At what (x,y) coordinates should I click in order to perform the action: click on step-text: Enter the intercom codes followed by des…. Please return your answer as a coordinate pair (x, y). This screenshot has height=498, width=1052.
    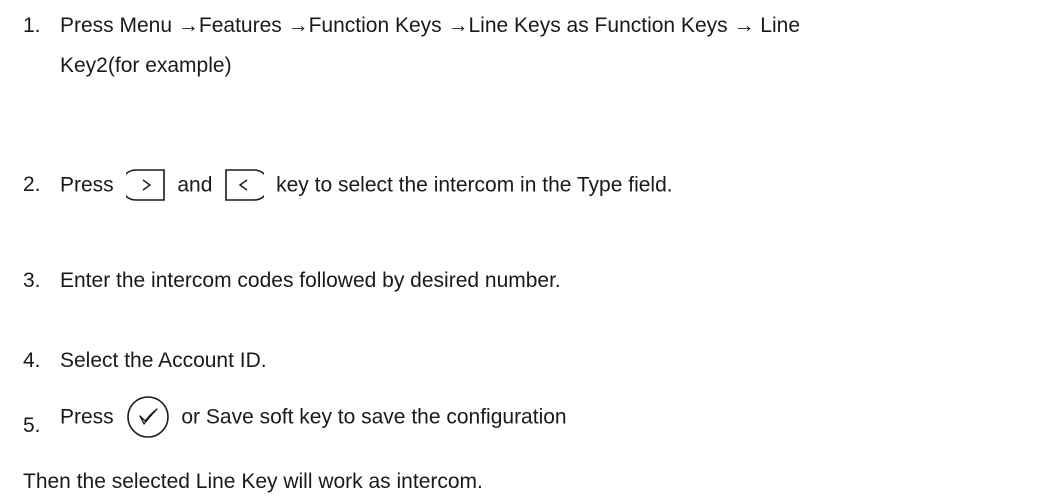
    Looking at the image, I should click on (310, 280).